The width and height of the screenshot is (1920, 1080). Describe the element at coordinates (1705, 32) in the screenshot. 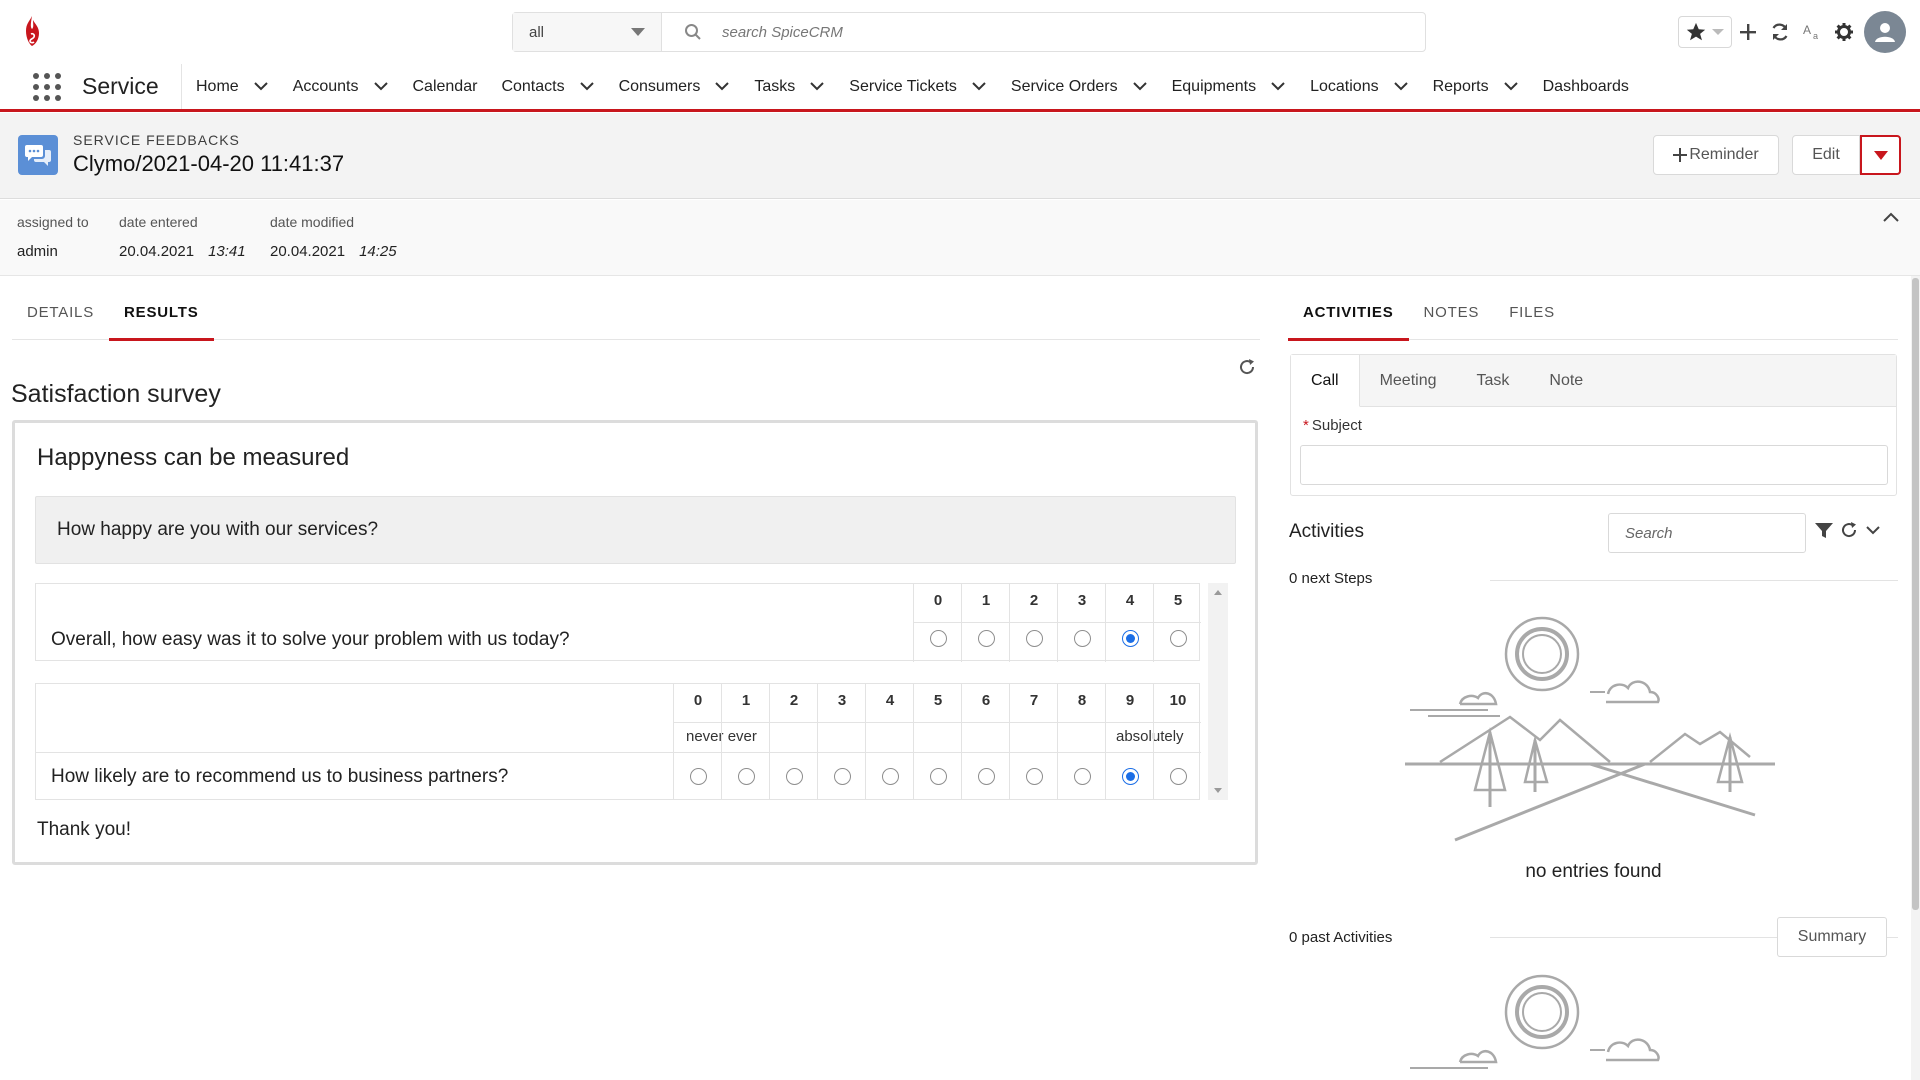

I see `favorites-button` at that location.